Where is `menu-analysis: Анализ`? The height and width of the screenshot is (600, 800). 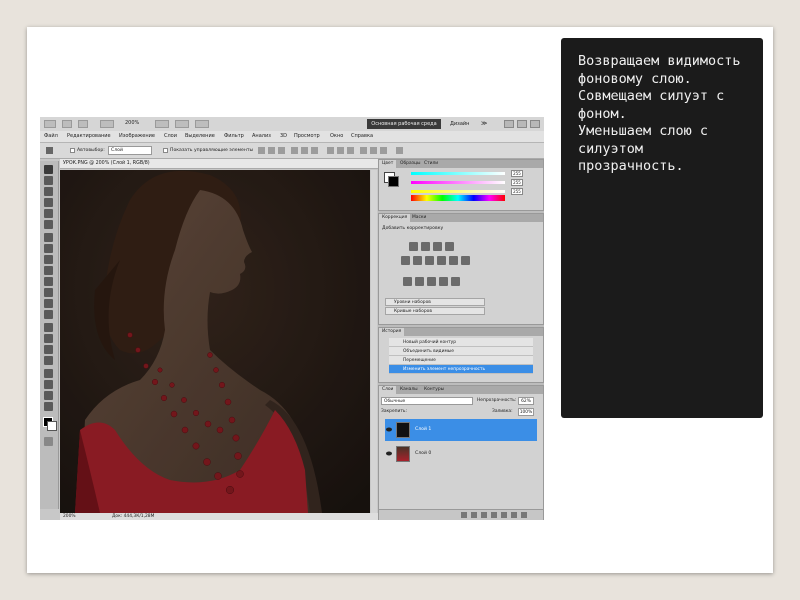 menu-analysis: Анализ is located at coordinates (261, 136).